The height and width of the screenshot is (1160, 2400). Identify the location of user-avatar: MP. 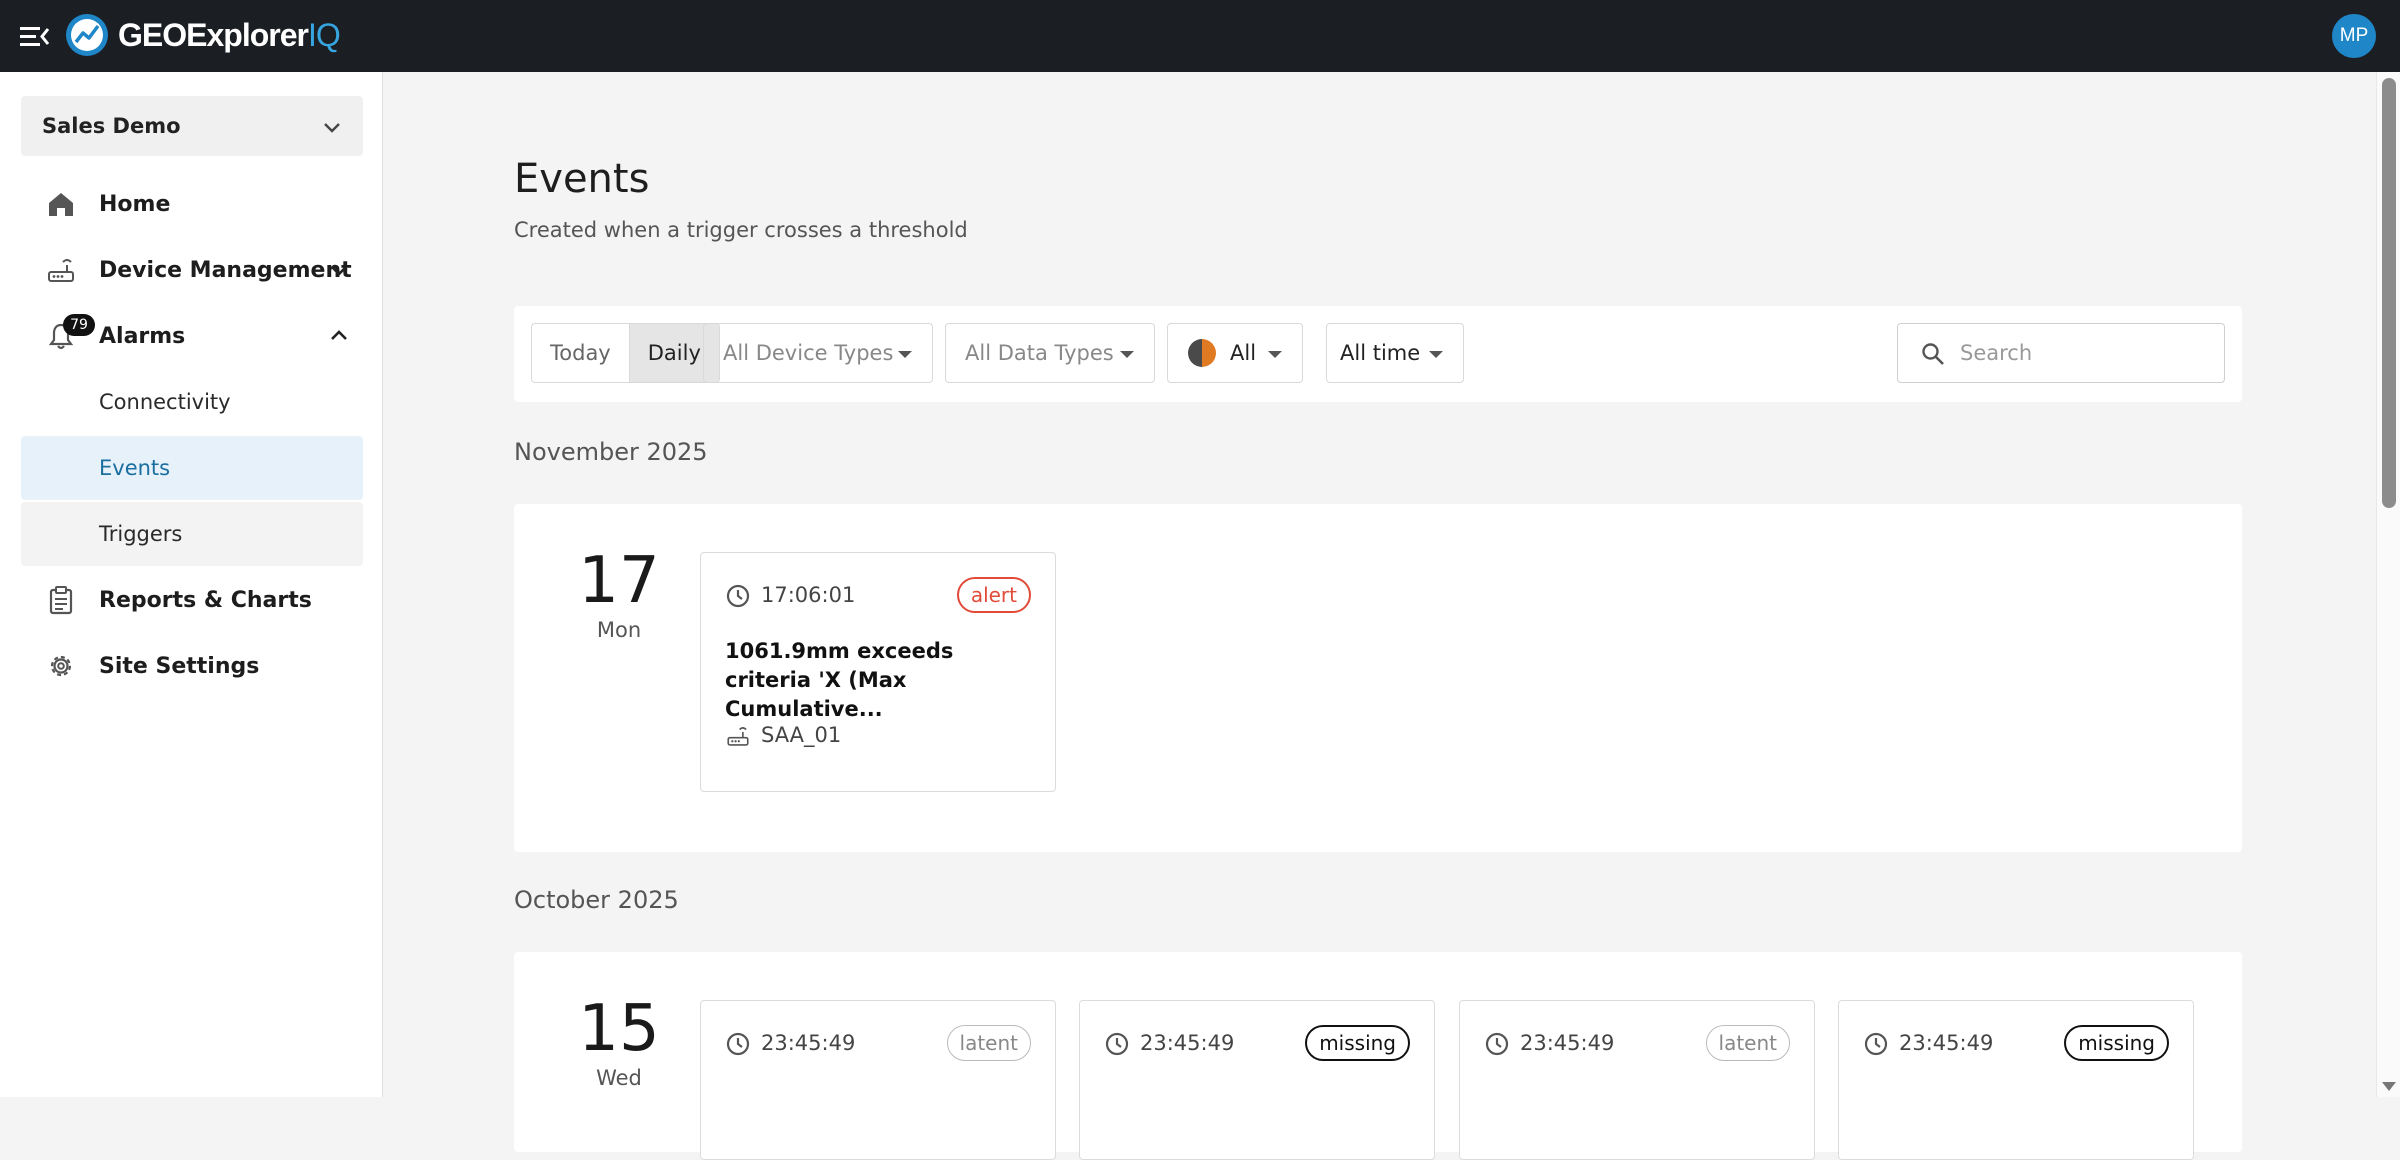
(2354, 36).